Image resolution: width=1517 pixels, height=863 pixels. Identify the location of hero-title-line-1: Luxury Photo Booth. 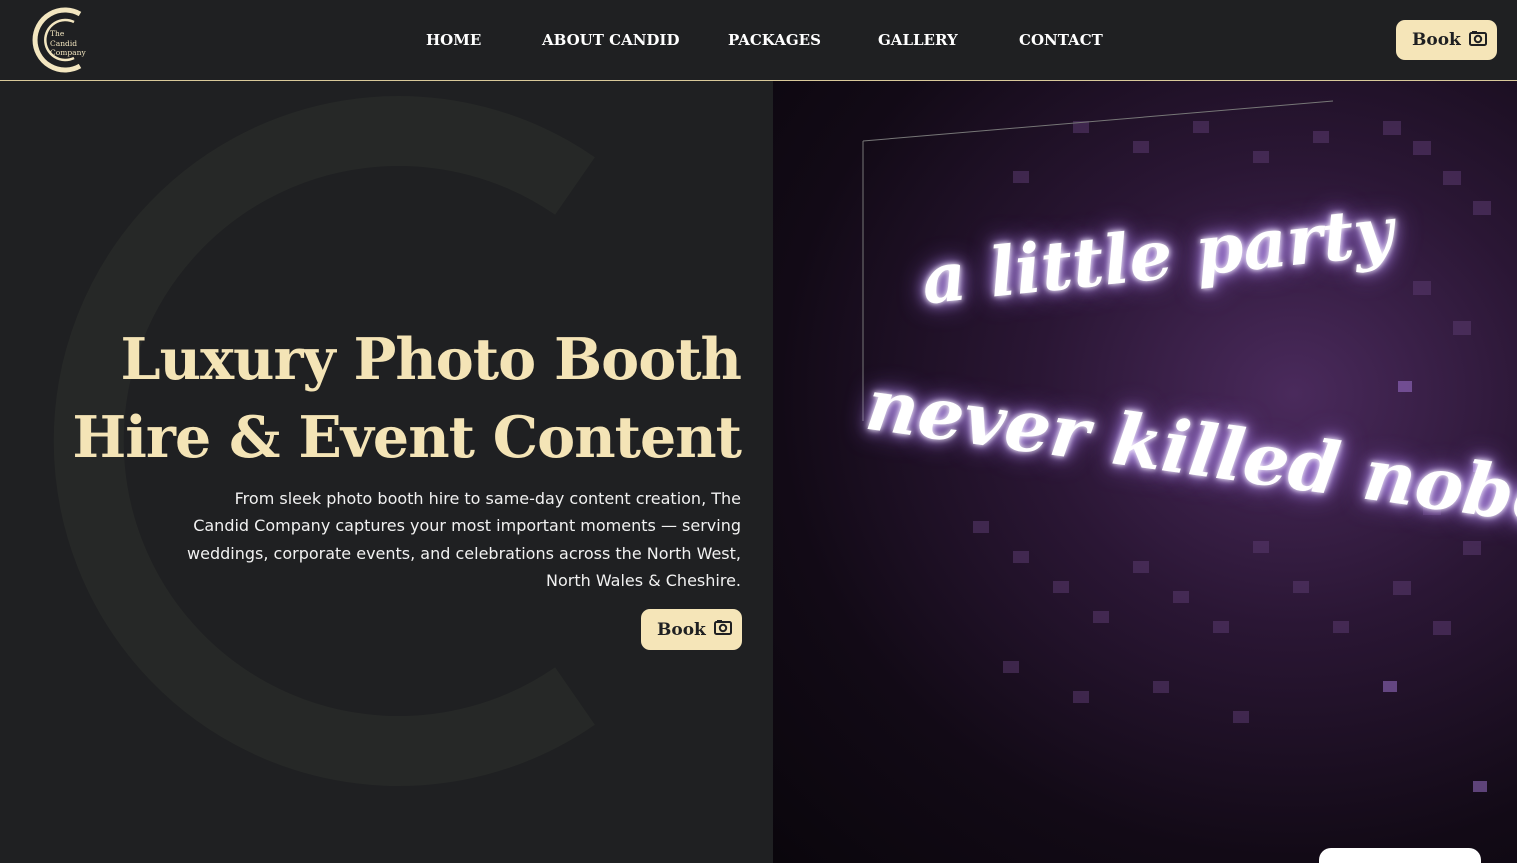
(431, 359).